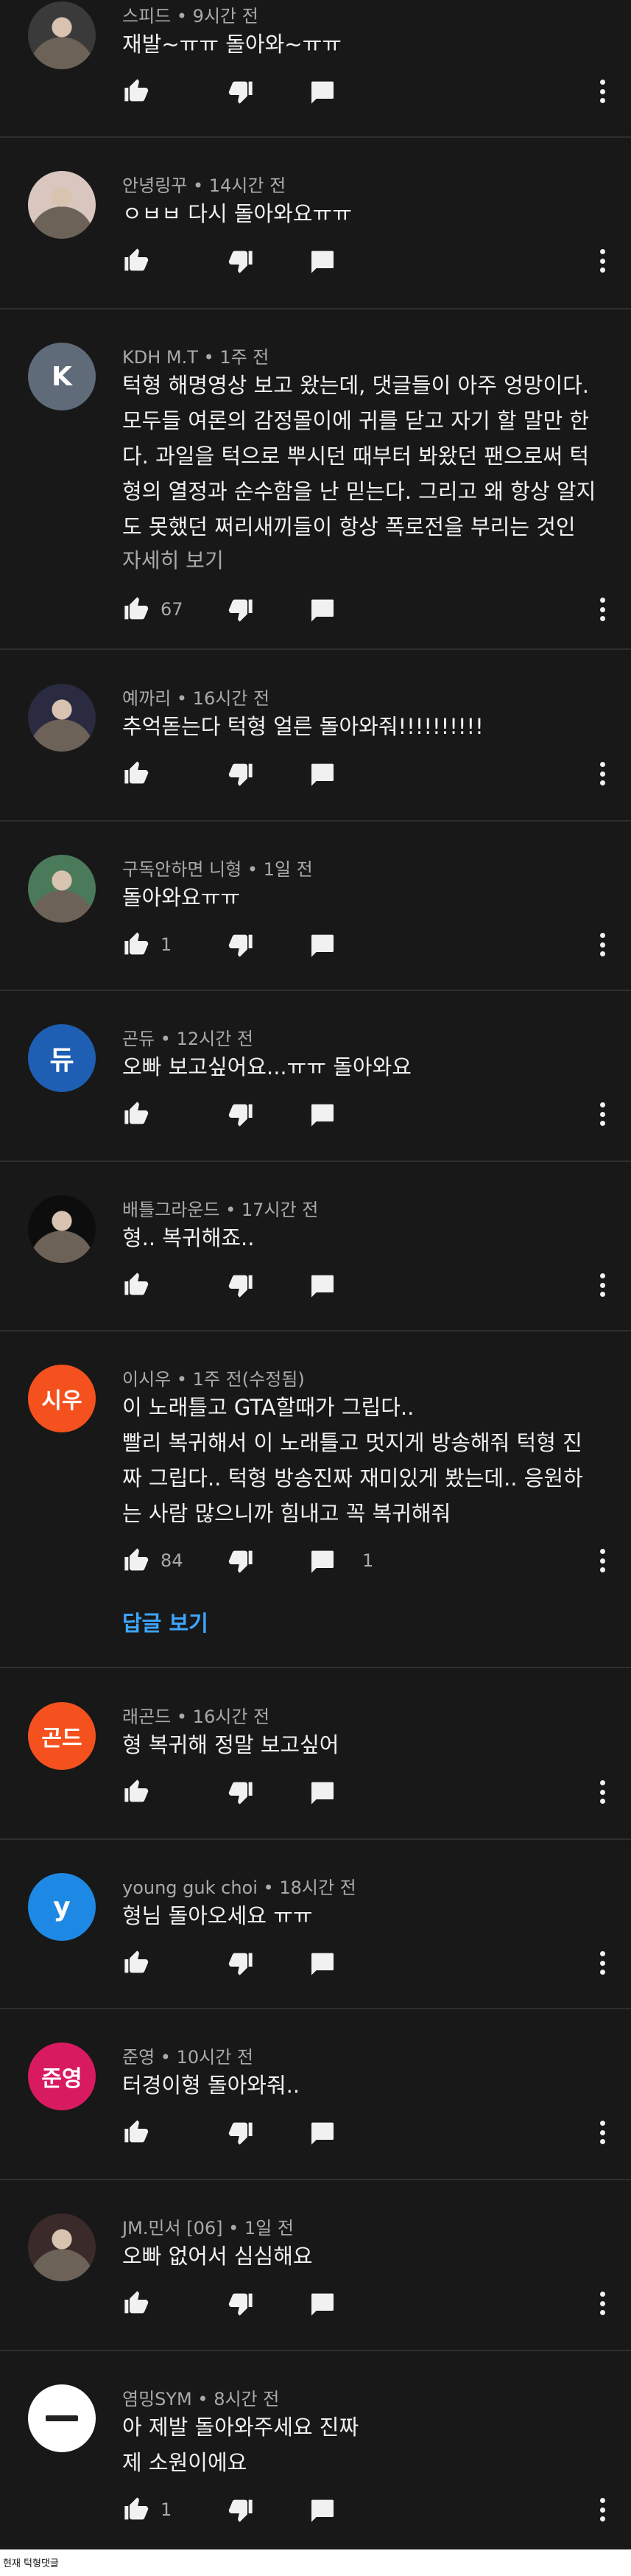 Image resolution: width=631 pixels, height=2576 pixels. What do you see at coordinates (146, 1379) in the screenshot?
I see `author-name: 이시우` at bounding box center [146, 1379].